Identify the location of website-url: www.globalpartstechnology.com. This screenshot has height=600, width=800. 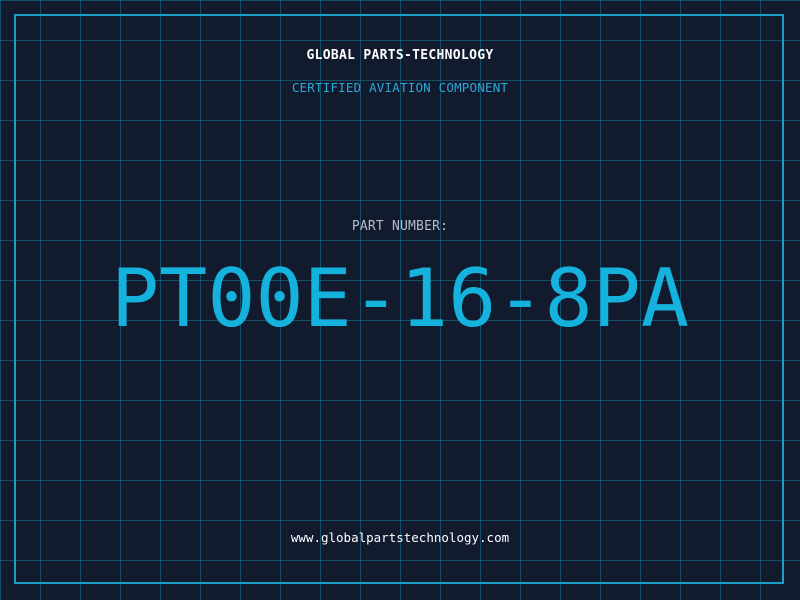
(400, 537).